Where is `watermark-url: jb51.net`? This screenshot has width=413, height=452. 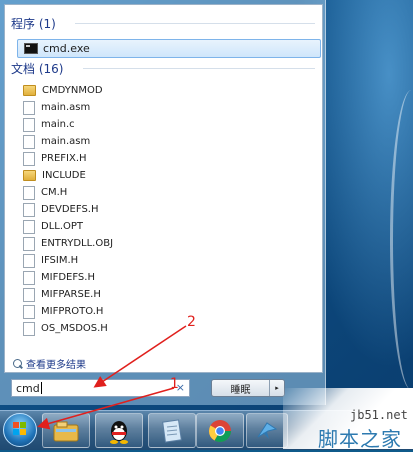
watermark-url: jb51.net is located at coordinates (379, 415).